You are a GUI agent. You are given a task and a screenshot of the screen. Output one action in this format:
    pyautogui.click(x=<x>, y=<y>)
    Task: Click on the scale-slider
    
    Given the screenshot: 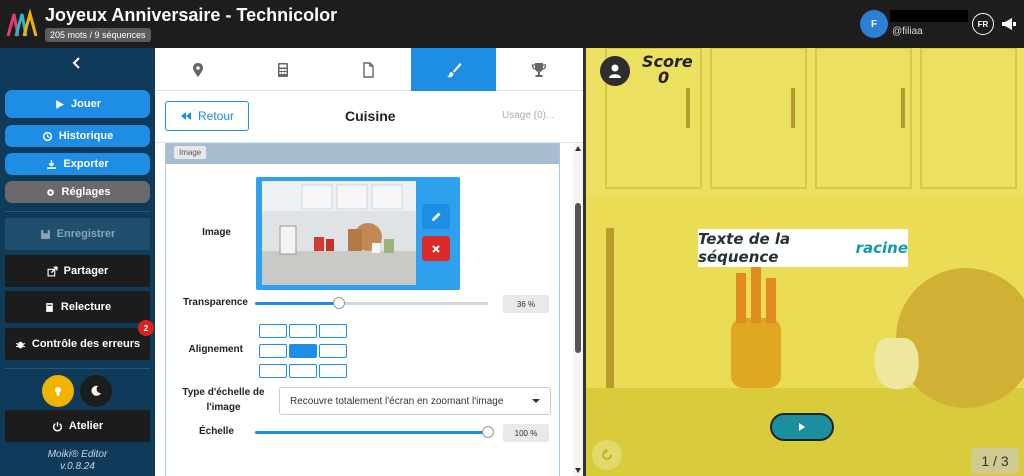 What is the action you would take?
    pyautogui.click(x=374, y=432)
    